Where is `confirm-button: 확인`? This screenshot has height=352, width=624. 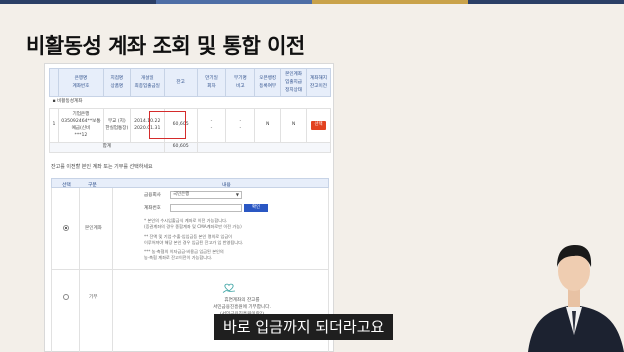
confirm-button: 확인 is located at coordinates (256, 208).